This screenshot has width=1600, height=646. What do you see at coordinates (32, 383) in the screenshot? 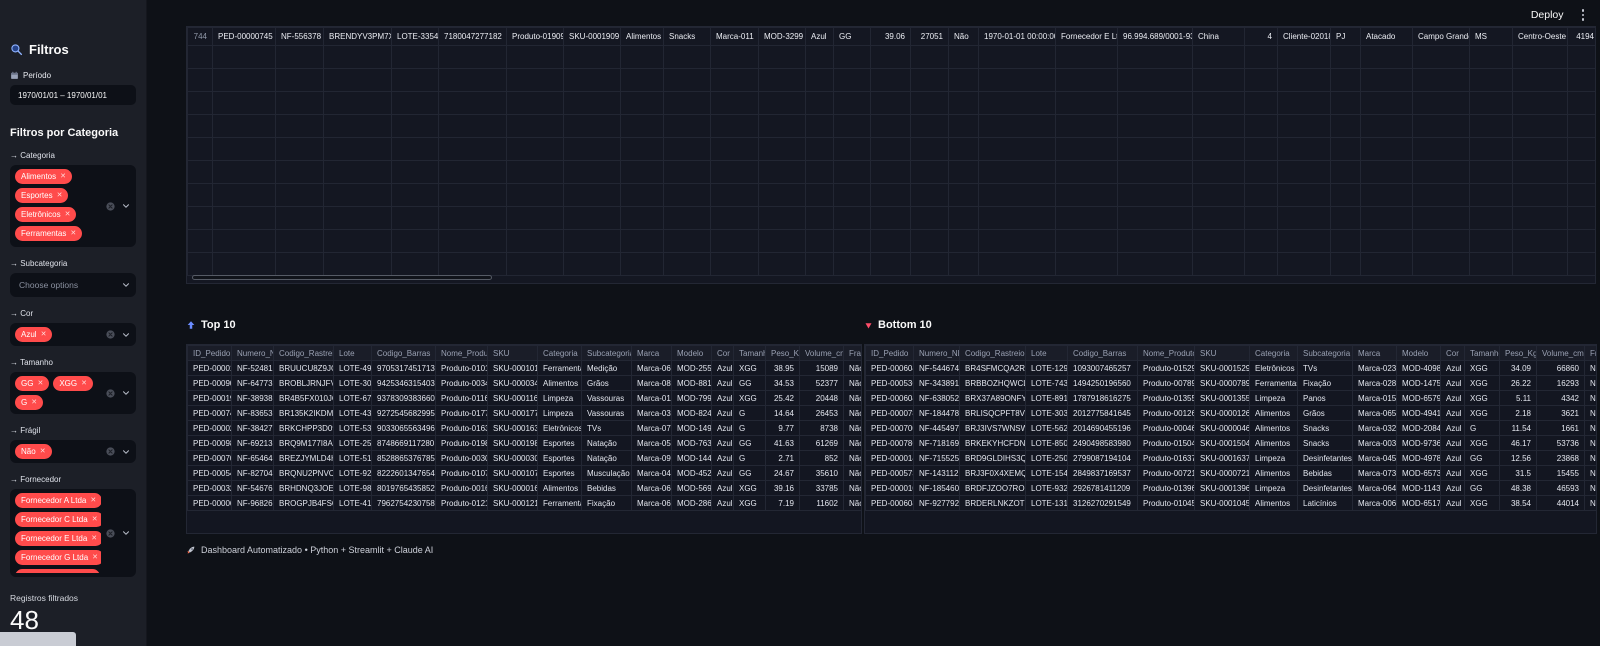
I see `tag-gg: GG ✕` at bounding box center [32, 383].